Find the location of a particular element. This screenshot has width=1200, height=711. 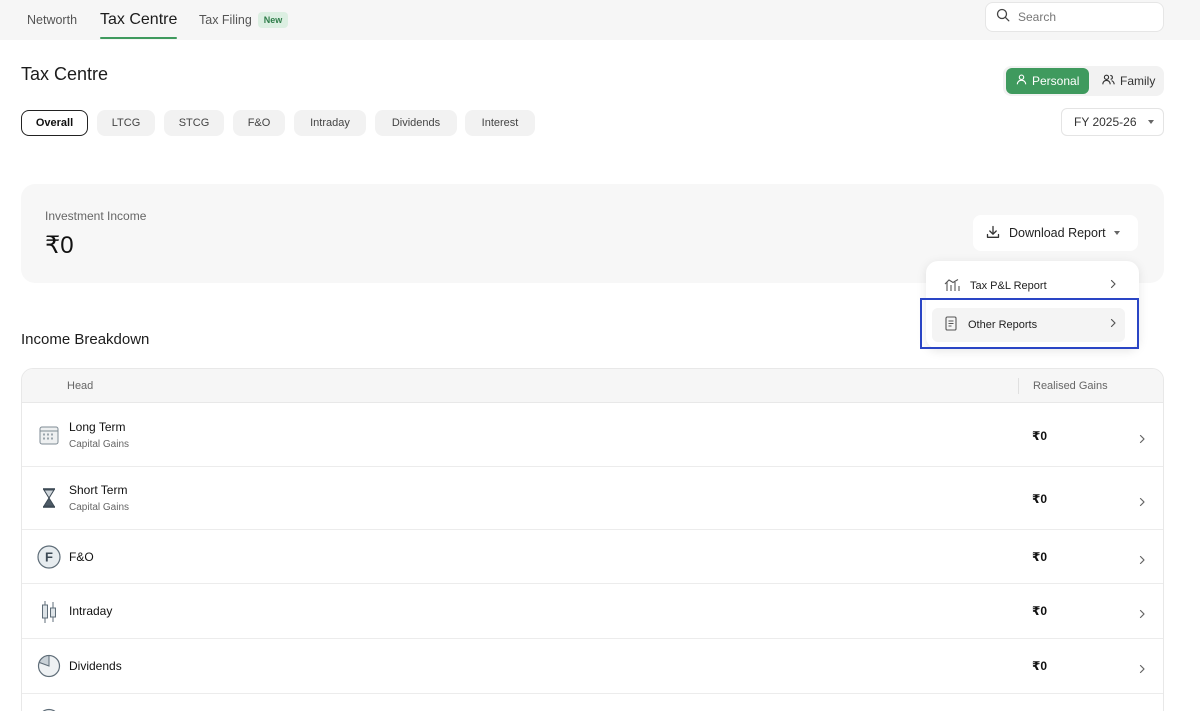

nav-tab-label: Tax Filing is located at coordinates (225, 20).